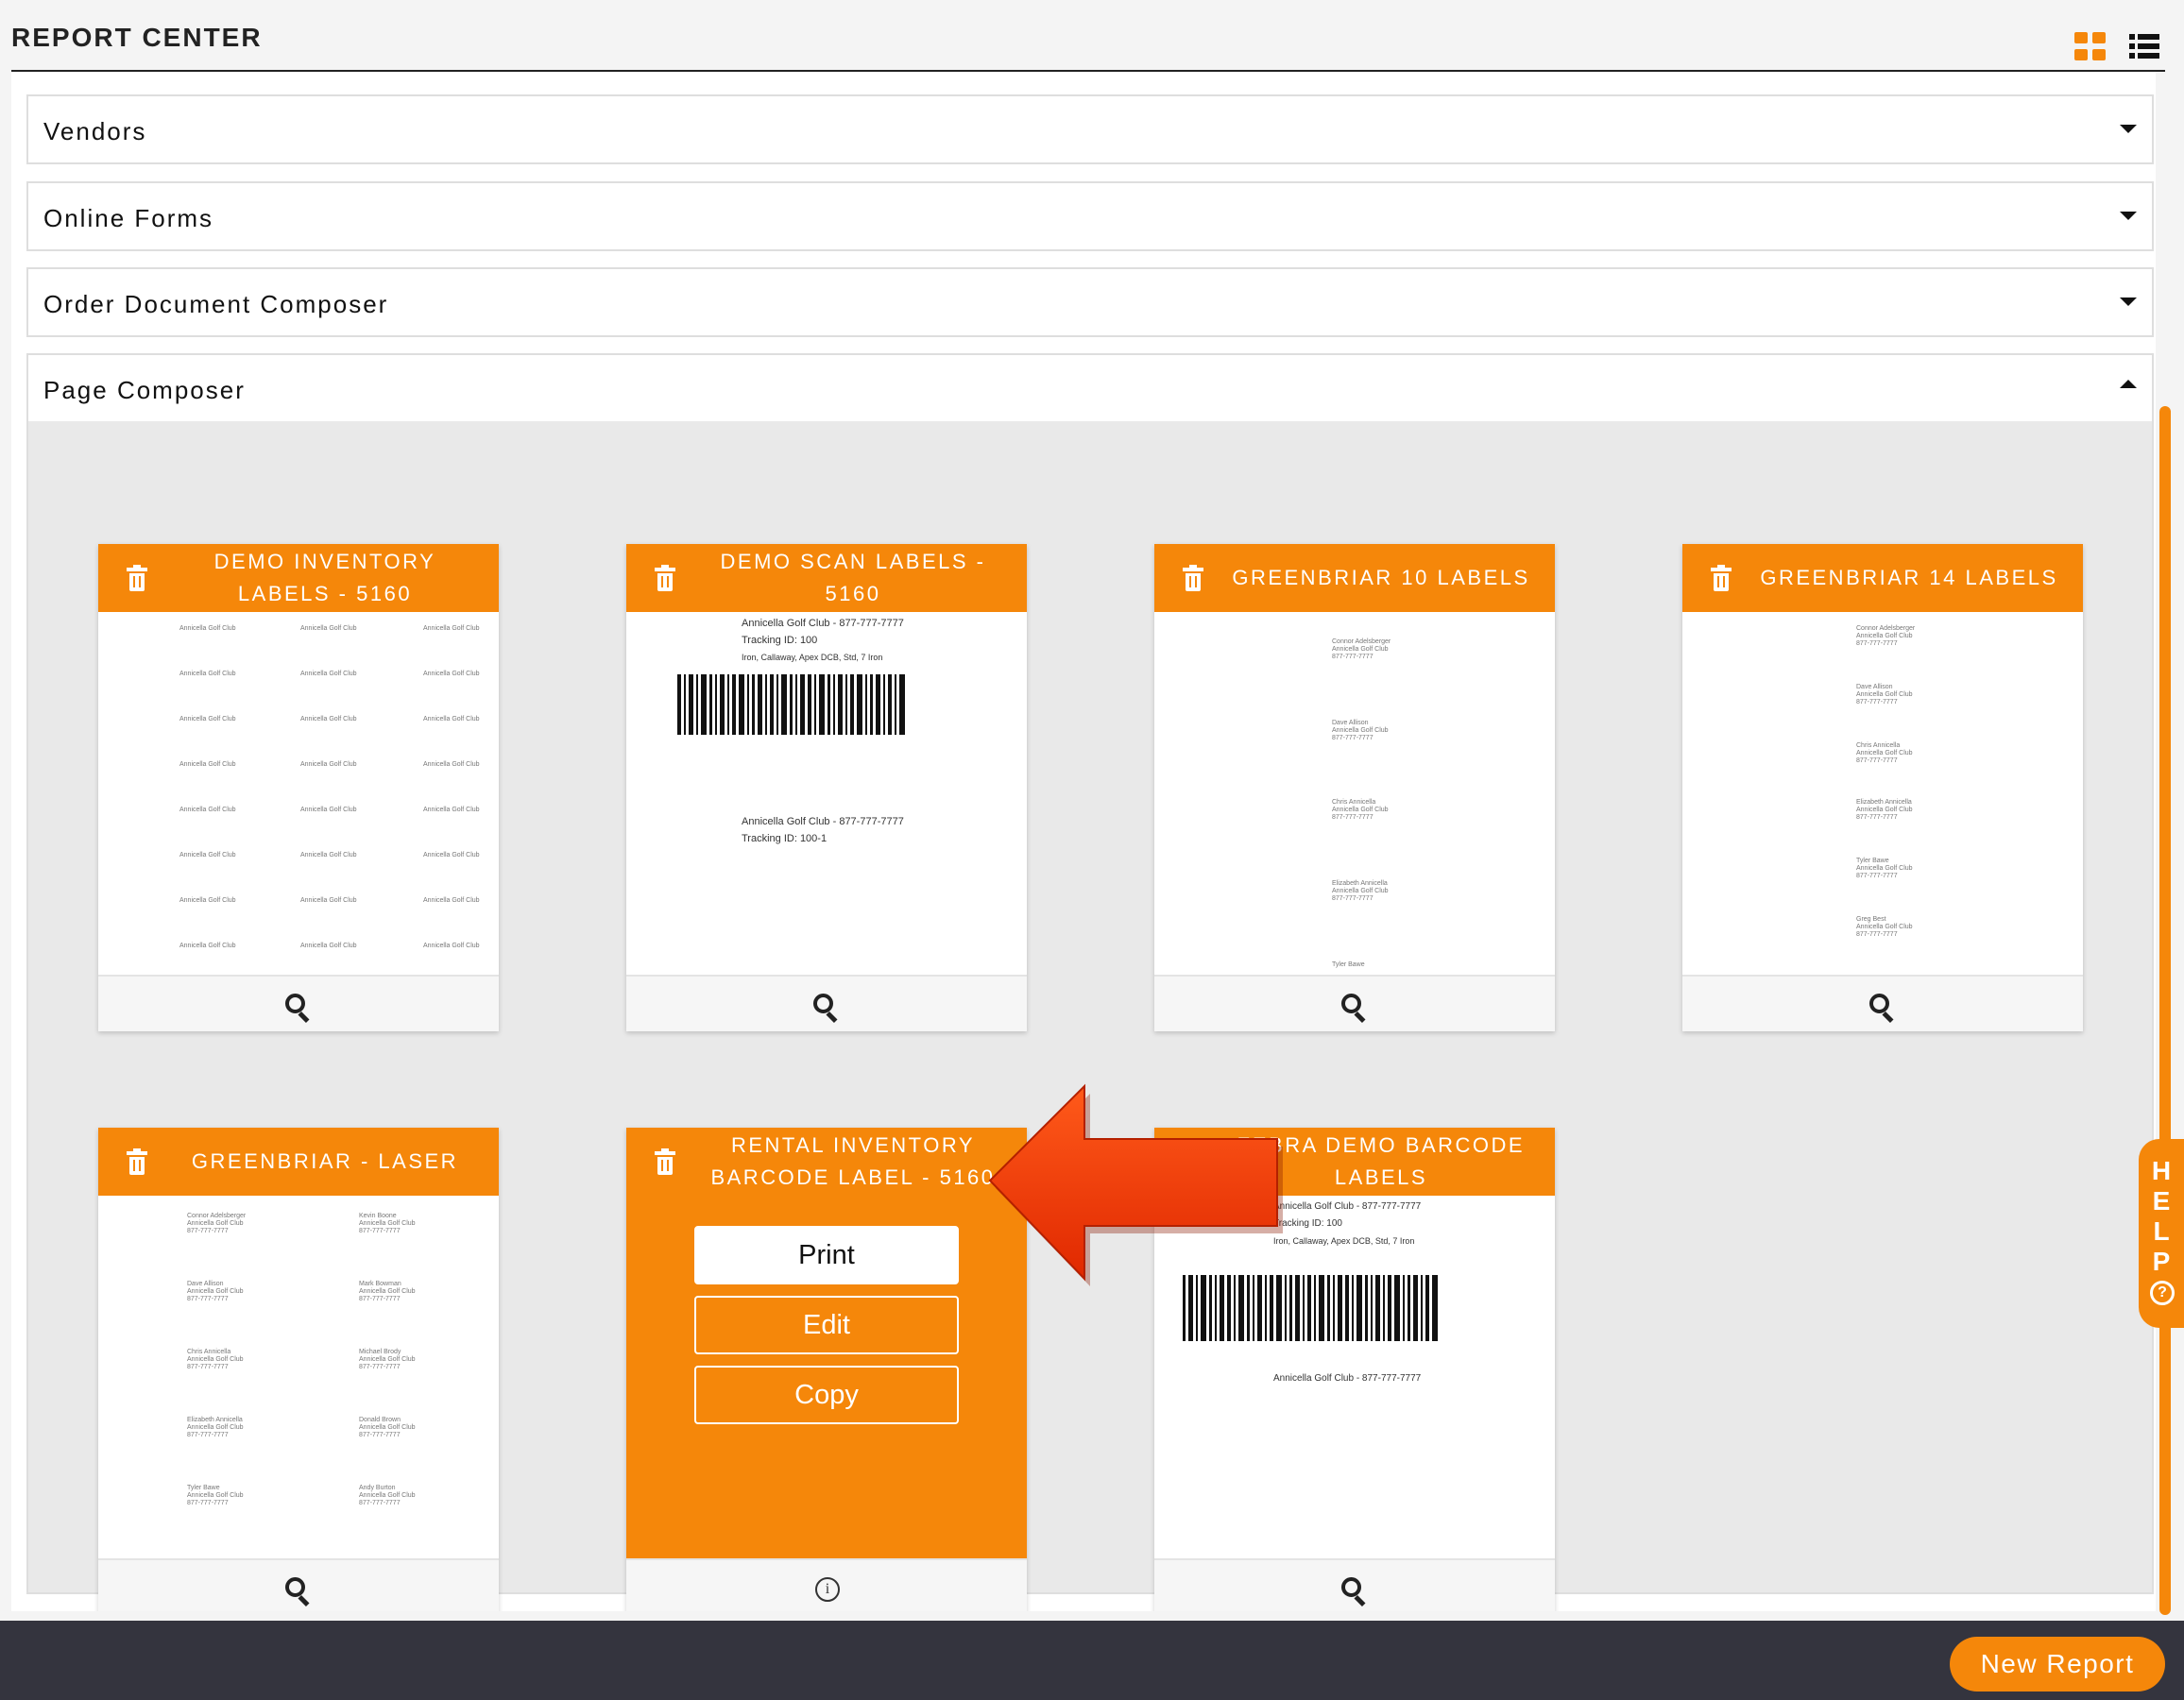 The width and height of the screenshot is (2184, 1700). Describe the element at coordinates (1135, 1184) in the screenshot. I see `callout-arrow-icon` at that location.